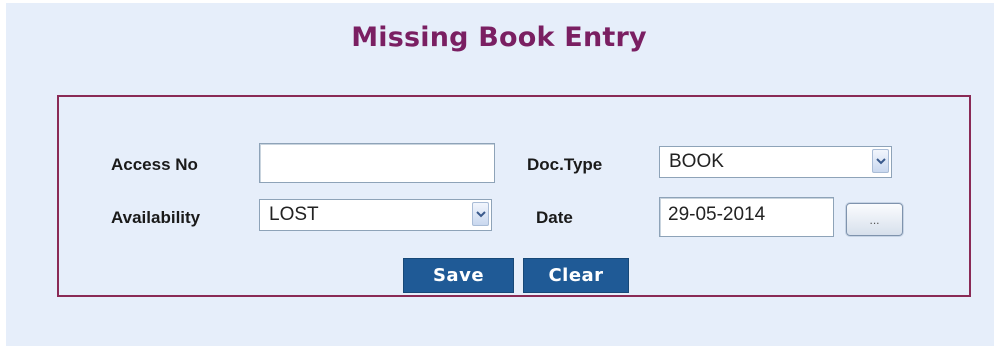 The height and width of the screenshot is (349, 998). Describe the element at coordinates (499, 37) in the screenshot. I see `page-title: Missing Book Entry` at that location.